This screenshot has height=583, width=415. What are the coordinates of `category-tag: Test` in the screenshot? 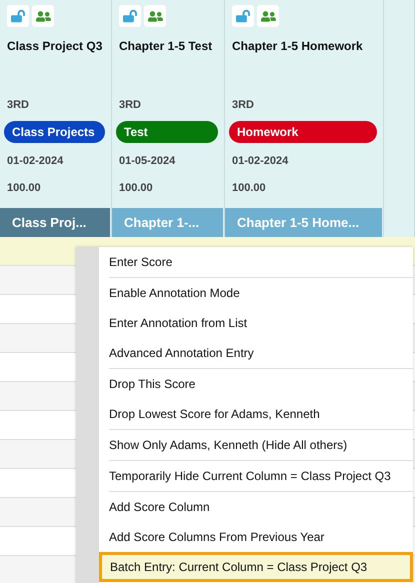 It's located at (167, 132).